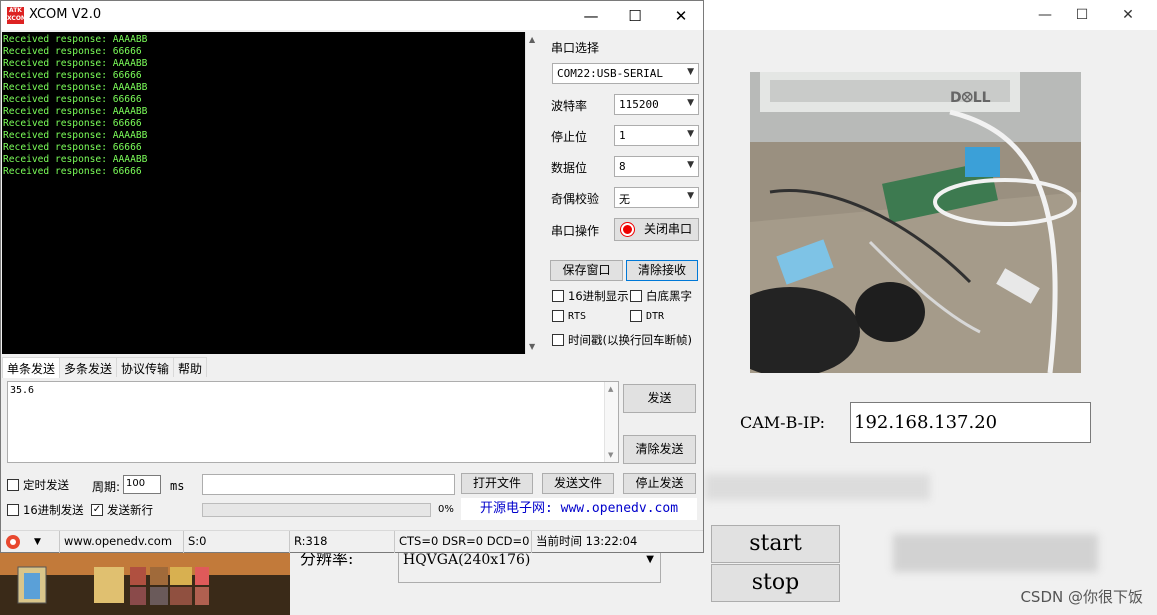  I want to click on dtr-label: DTR, so click(655, 316).